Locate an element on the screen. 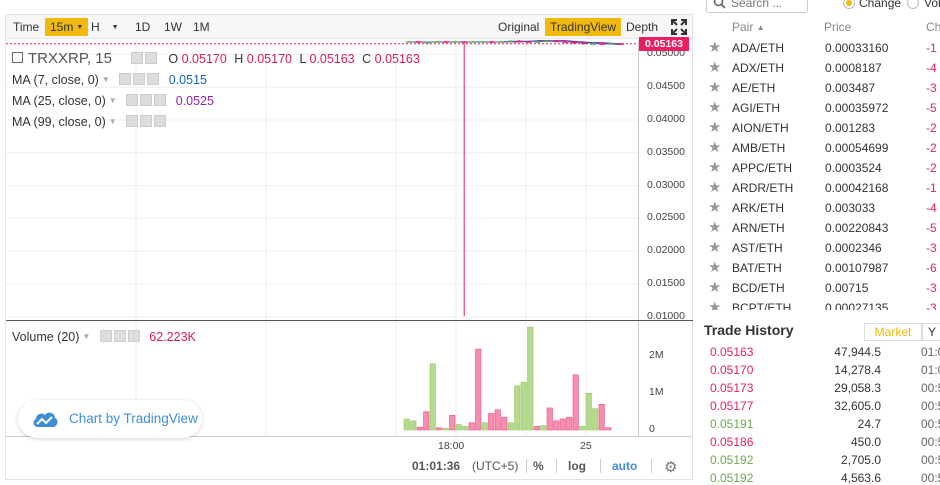 This screenshot has width=940, height=485. trade-time: 01:0 is located at coordinates (930, 370).